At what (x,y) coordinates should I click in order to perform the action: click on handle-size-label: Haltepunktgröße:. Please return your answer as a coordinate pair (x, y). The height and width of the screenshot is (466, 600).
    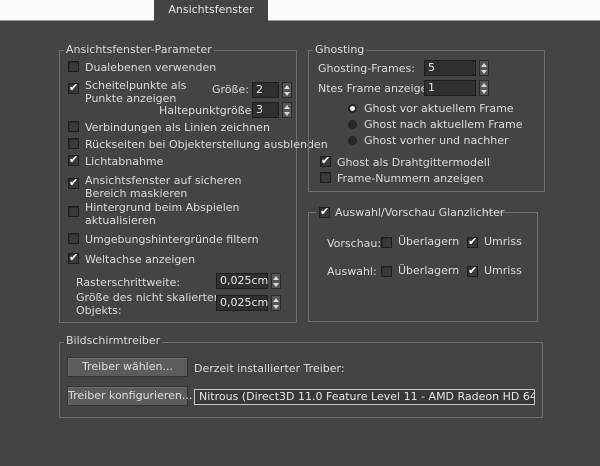
    Looking at the image, I should click on (207, 110).